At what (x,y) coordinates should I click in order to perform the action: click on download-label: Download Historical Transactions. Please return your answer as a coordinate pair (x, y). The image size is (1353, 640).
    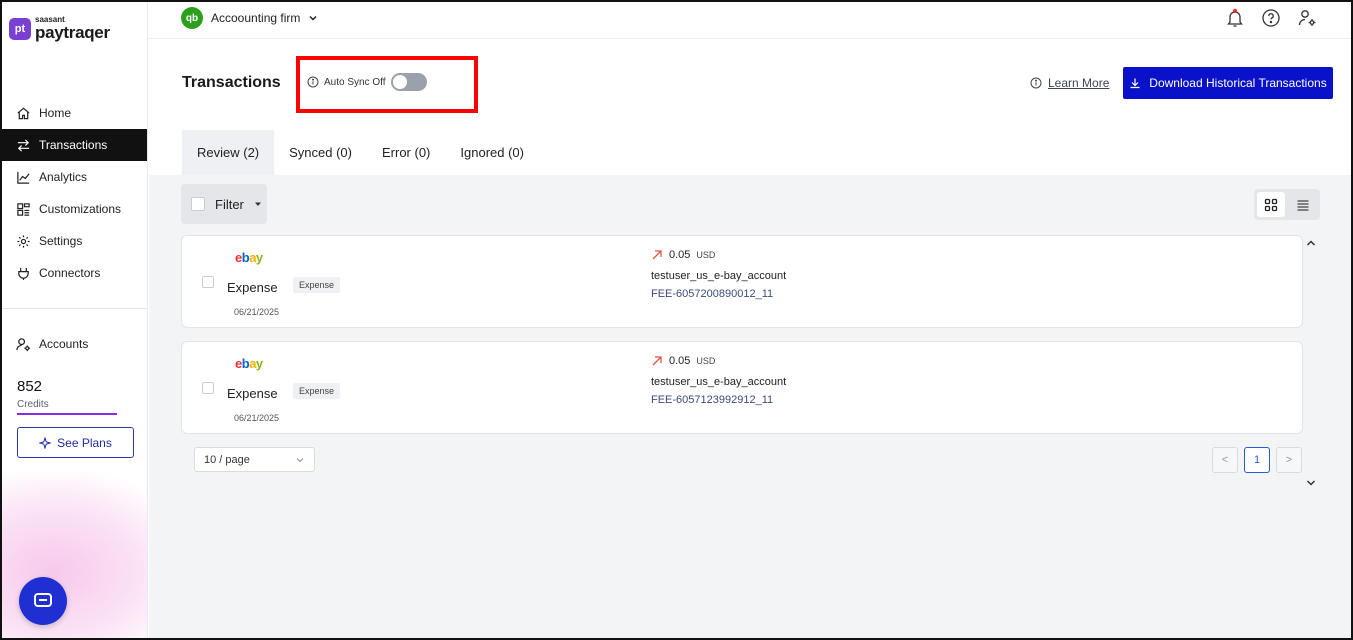
    Looking at the image, I should click on (1238, 83).